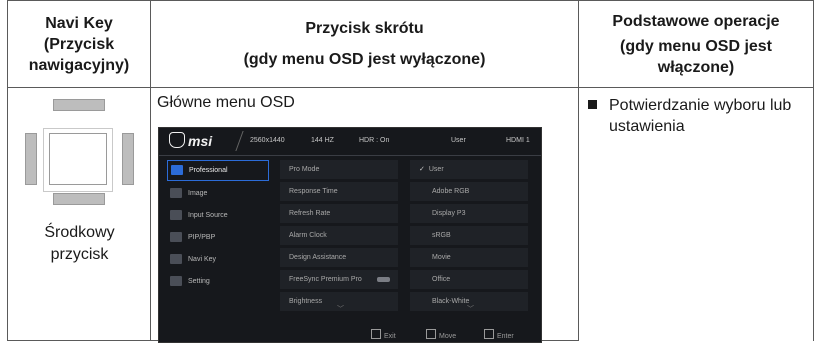  What do you see at coordinates (518, 140) in the screenshot?
I see `input-info: HDMI 1` at bounding box center [518, 140].